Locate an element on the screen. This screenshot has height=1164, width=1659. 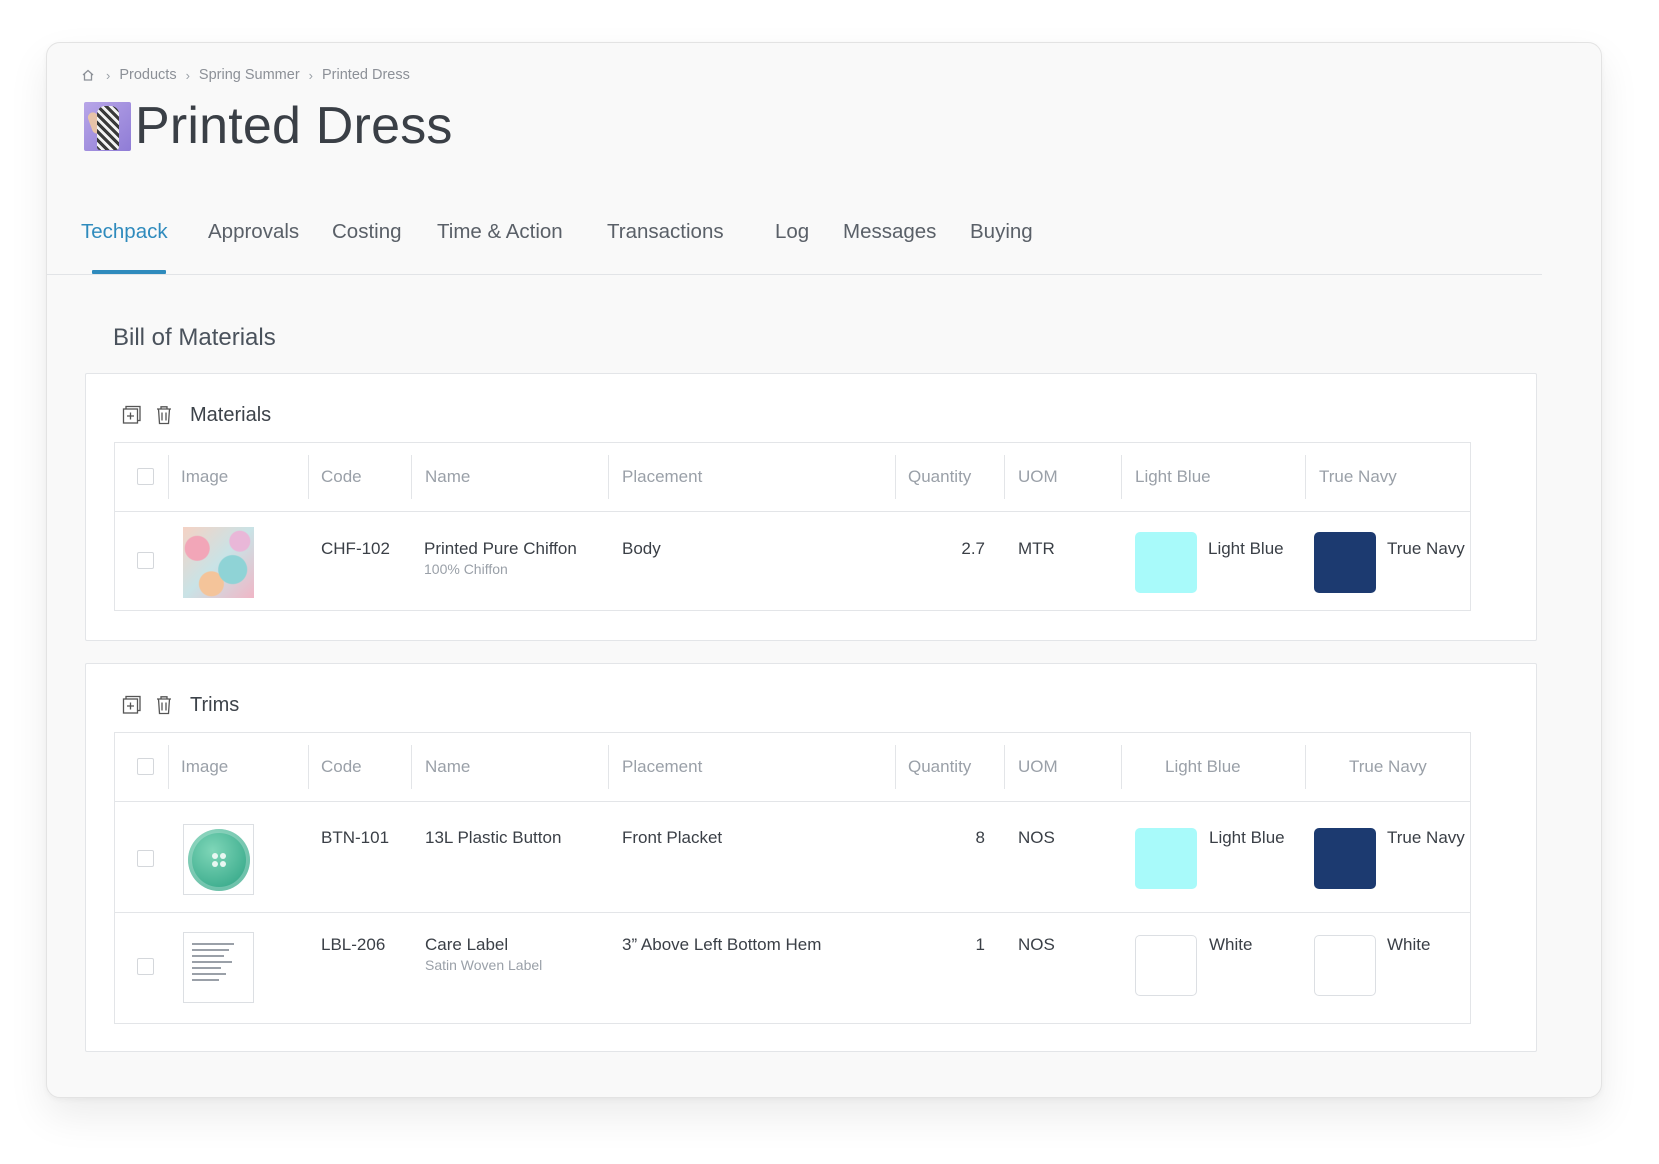
tab-time-action: Time & Action is located at coordinates (500, 232).